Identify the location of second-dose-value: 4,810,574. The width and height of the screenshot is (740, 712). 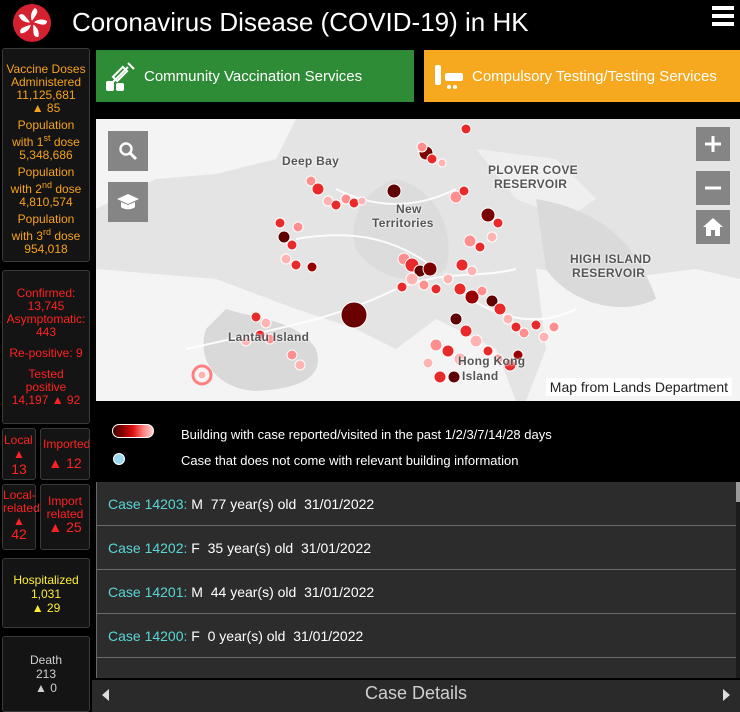
(46, 202).